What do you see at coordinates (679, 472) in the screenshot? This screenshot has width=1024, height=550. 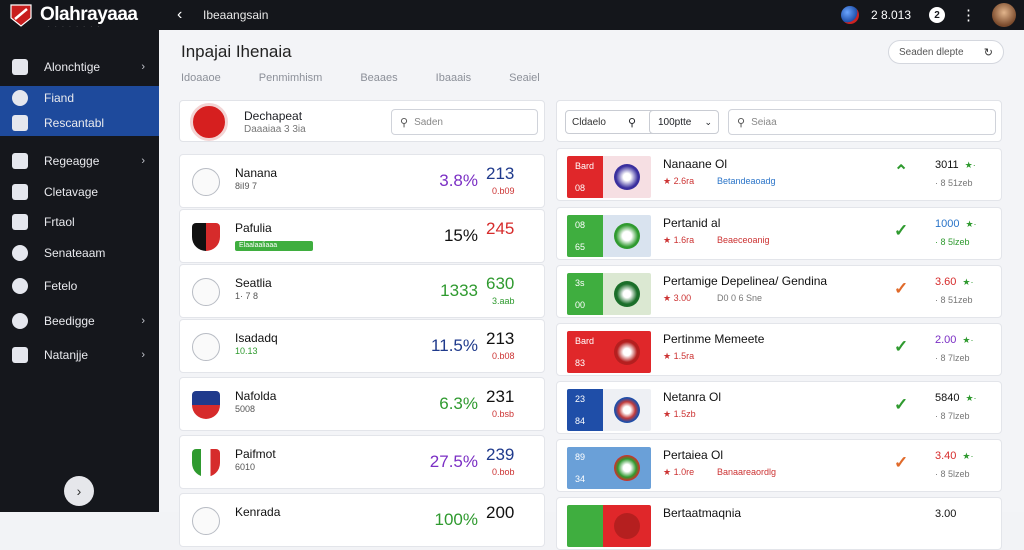 I see `match-rating: ★ 1.0re` at bounding box center [679, 472].